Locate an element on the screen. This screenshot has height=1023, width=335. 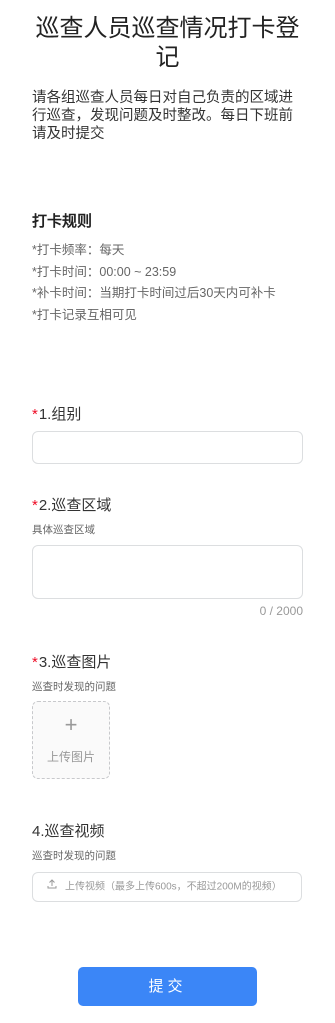
rule-item: *打卡时间：00:00 ~ 23:59 is located at coordinates (104, 271).